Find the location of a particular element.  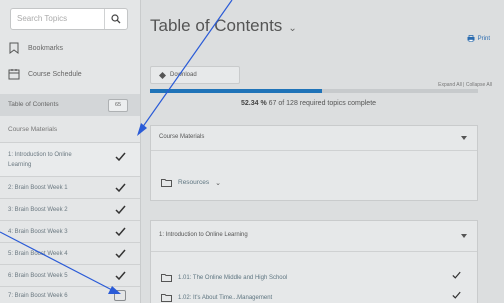

bookmark-icon is located at coordinates (14, 48).